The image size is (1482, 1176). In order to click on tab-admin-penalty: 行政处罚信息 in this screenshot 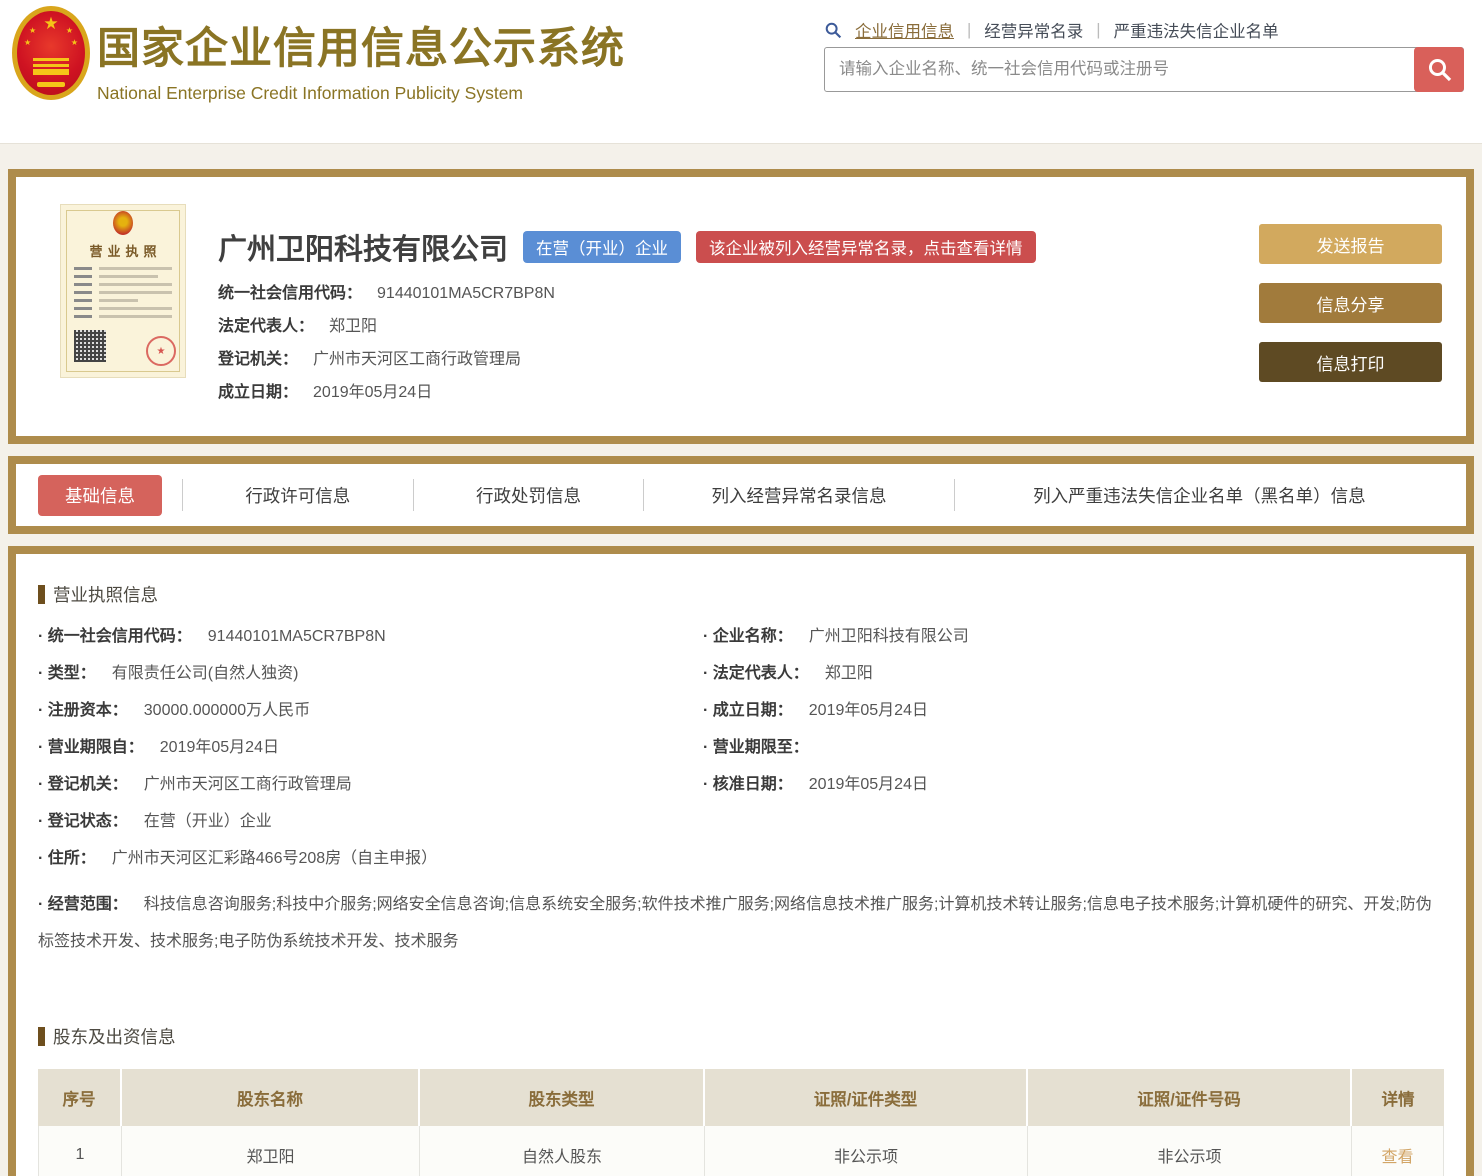, I will do `click(528, 495)`.